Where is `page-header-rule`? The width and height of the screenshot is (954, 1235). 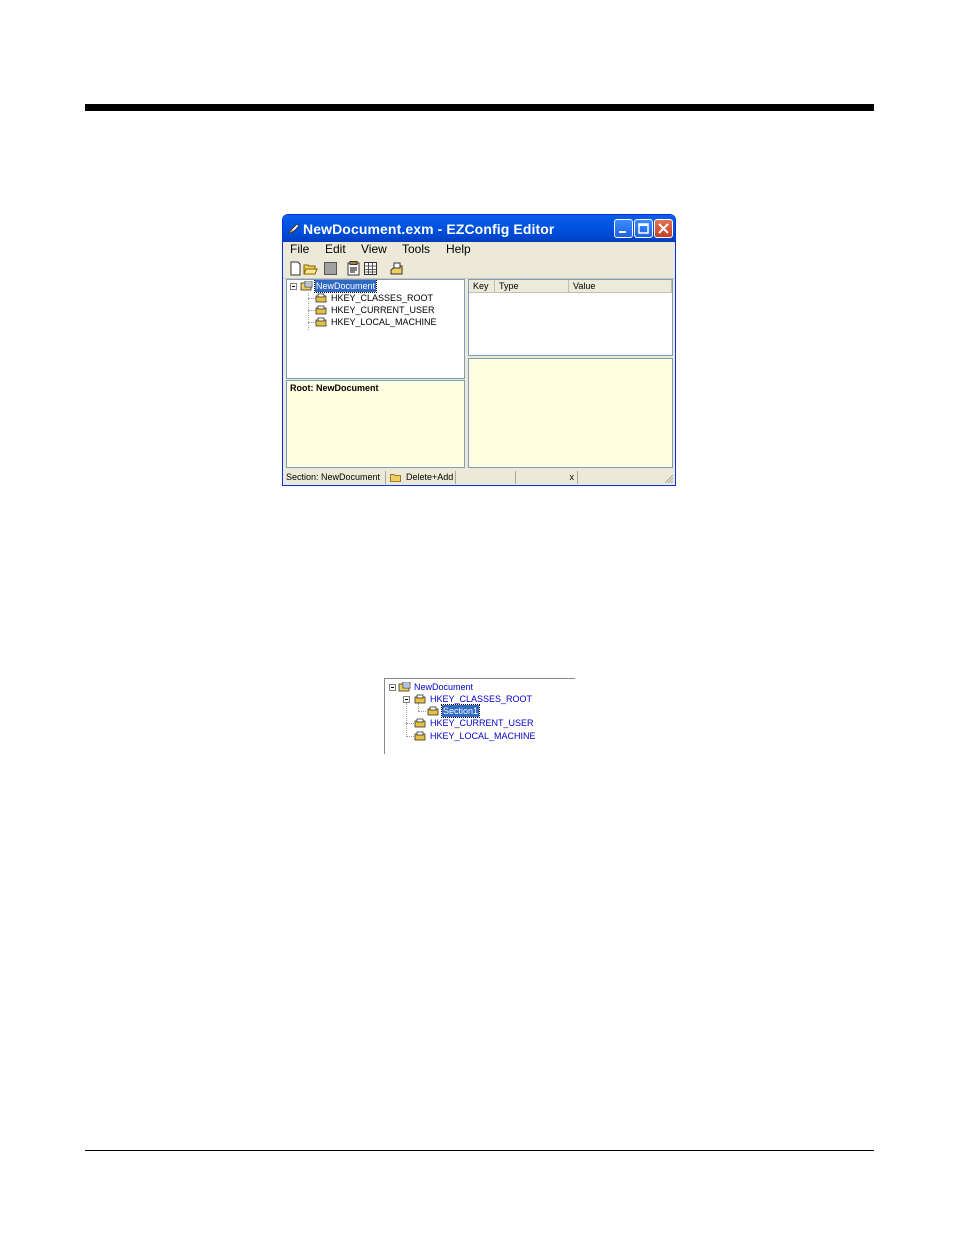 page-header-rule is located at coordinates (479, 107).